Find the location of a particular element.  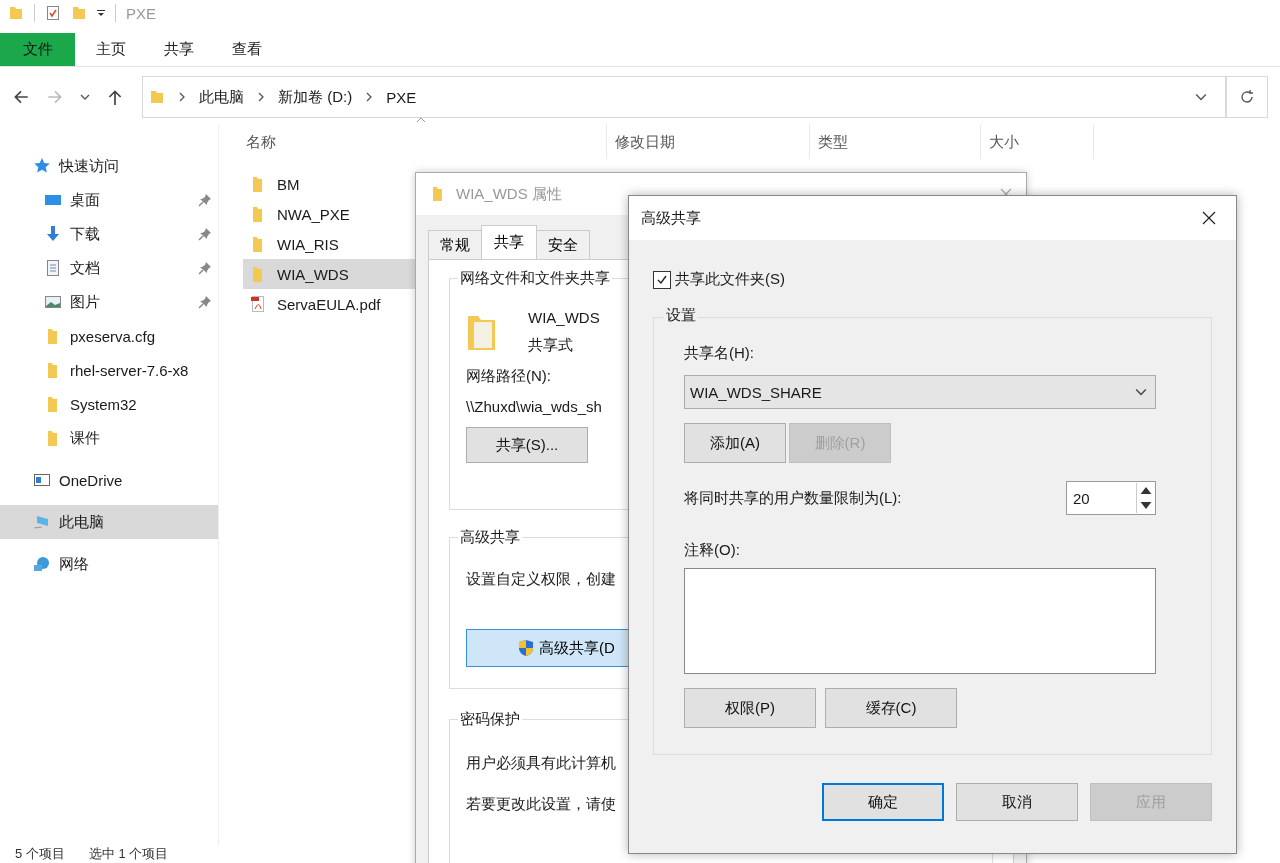

back-icon is located at coordinates (21, 97).